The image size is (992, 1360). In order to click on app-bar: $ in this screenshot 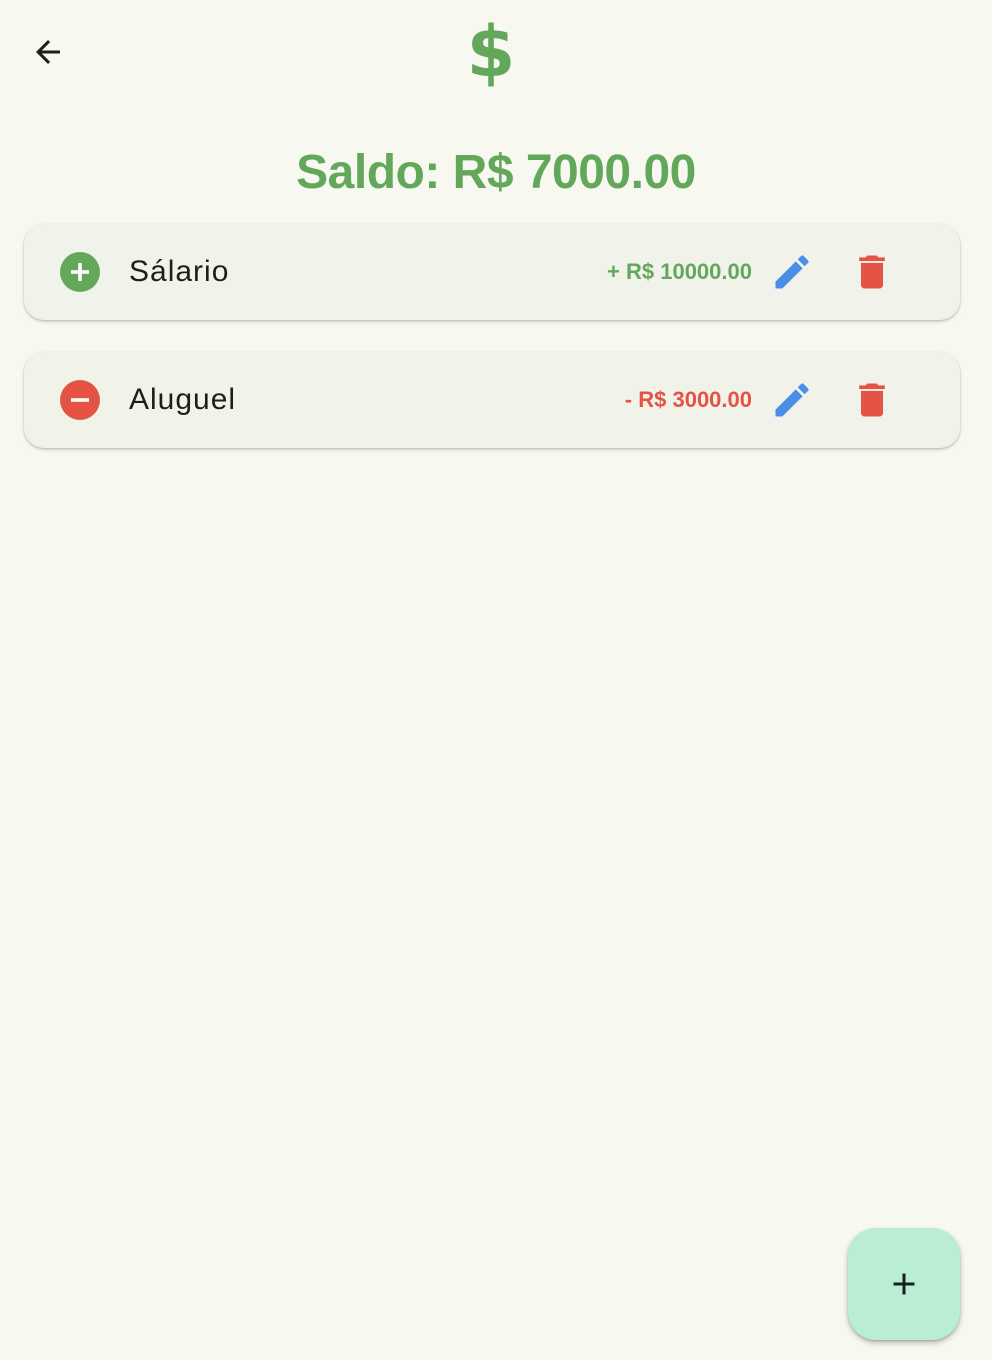, I will do `click(496, 52)`.